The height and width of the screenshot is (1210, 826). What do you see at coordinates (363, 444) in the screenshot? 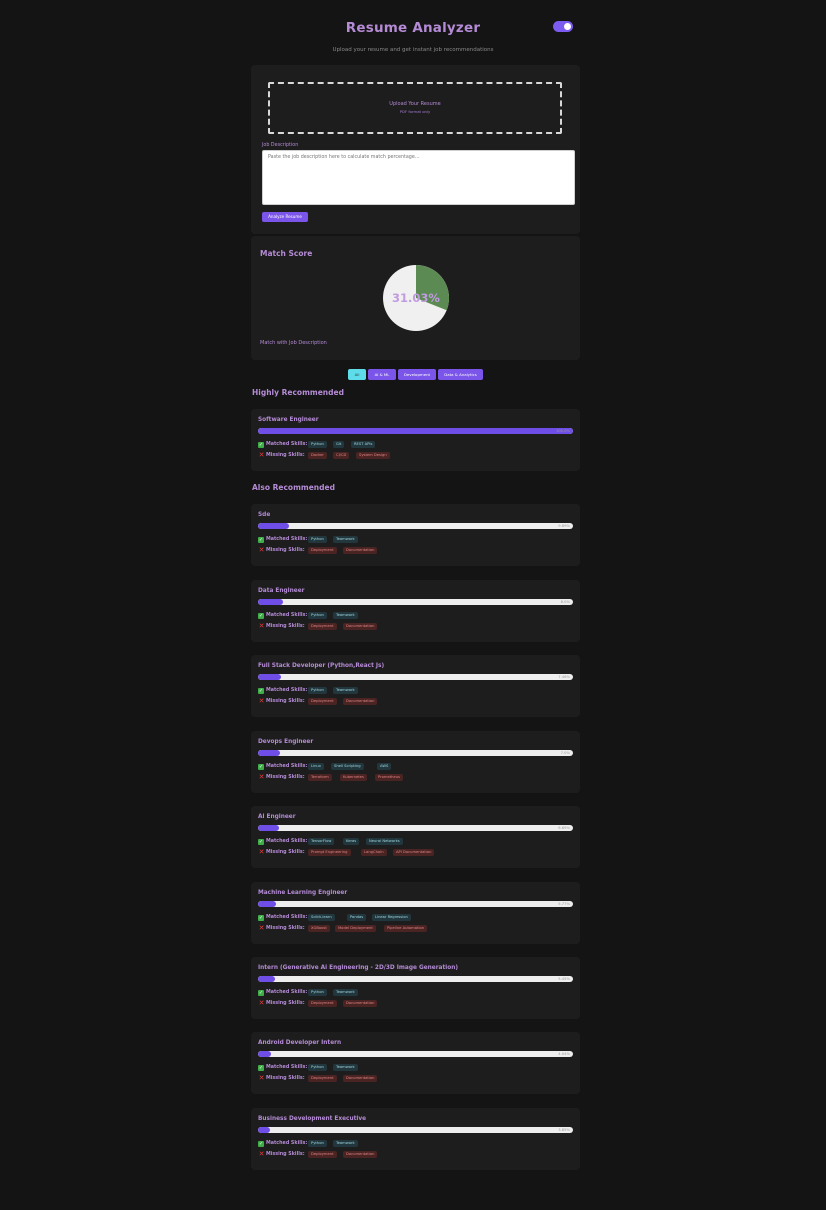
I see `skill-tag: REST APIs` at bounding box center [363, 444].